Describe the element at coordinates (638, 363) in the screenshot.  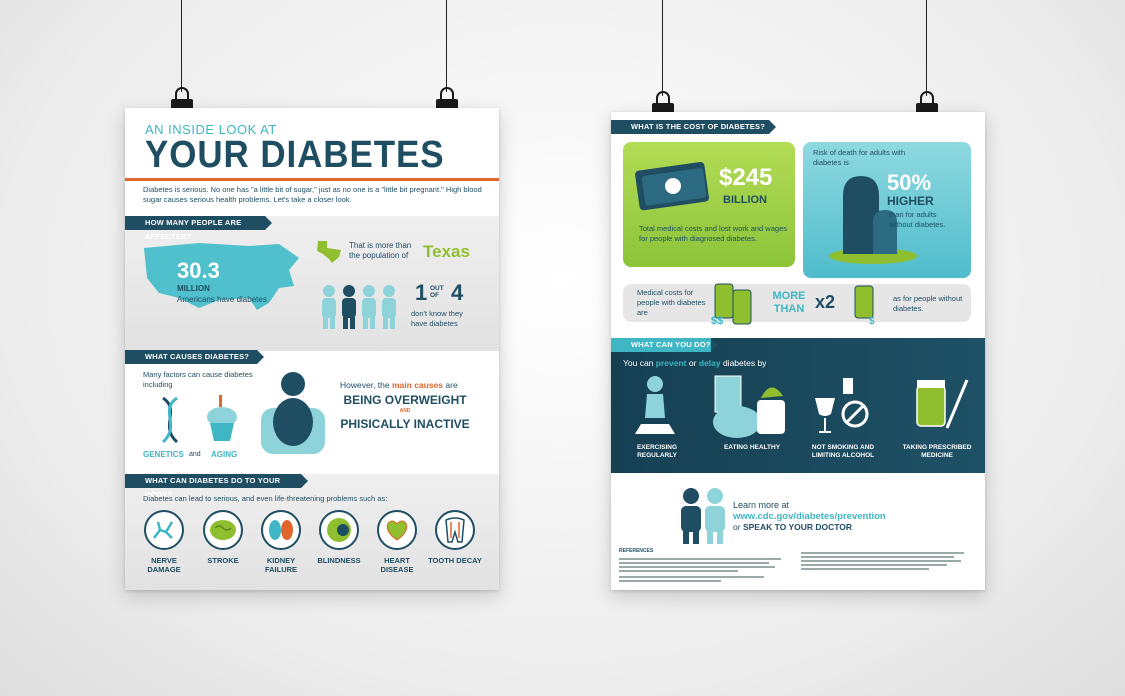
I see `prevent-pre: You can` at that location.